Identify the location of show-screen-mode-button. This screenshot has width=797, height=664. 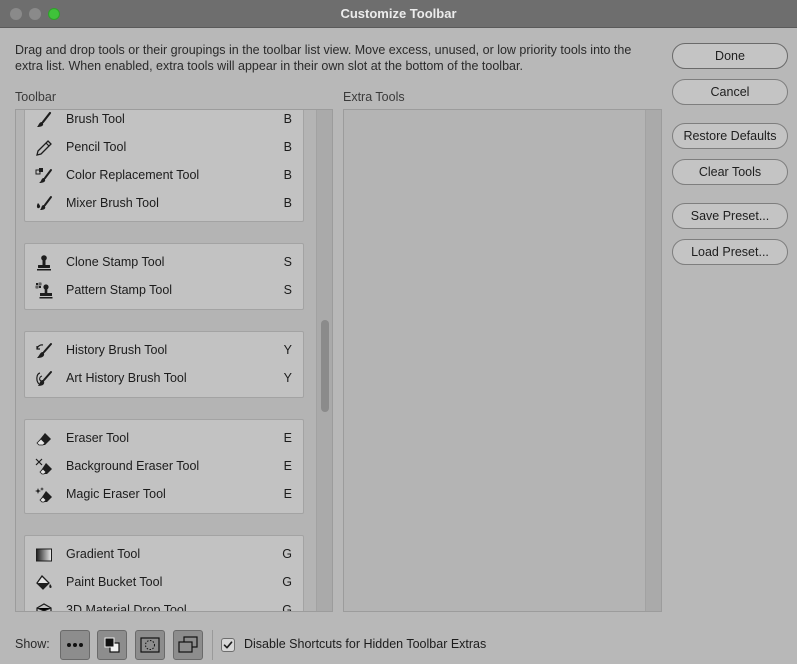
(188, 645).